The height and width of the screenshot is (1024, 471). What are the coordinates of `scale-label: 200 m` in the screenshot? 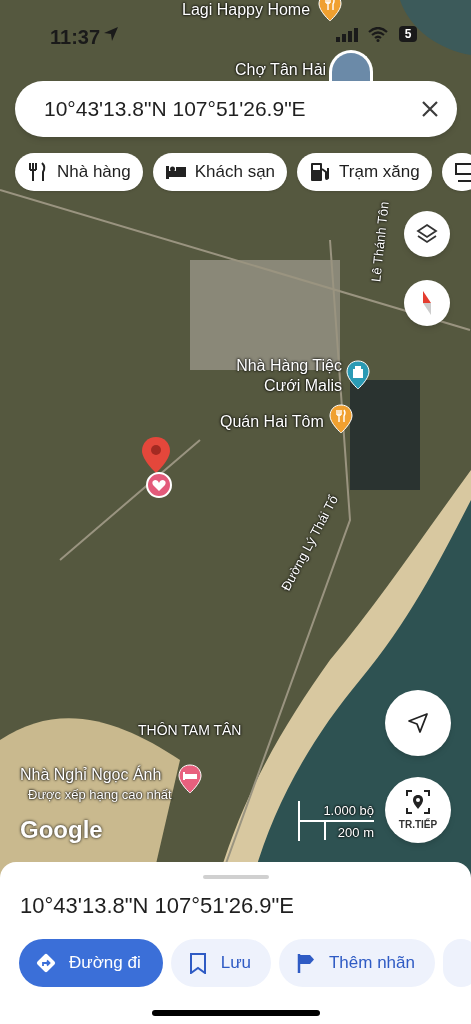 It's located at (355, 833).